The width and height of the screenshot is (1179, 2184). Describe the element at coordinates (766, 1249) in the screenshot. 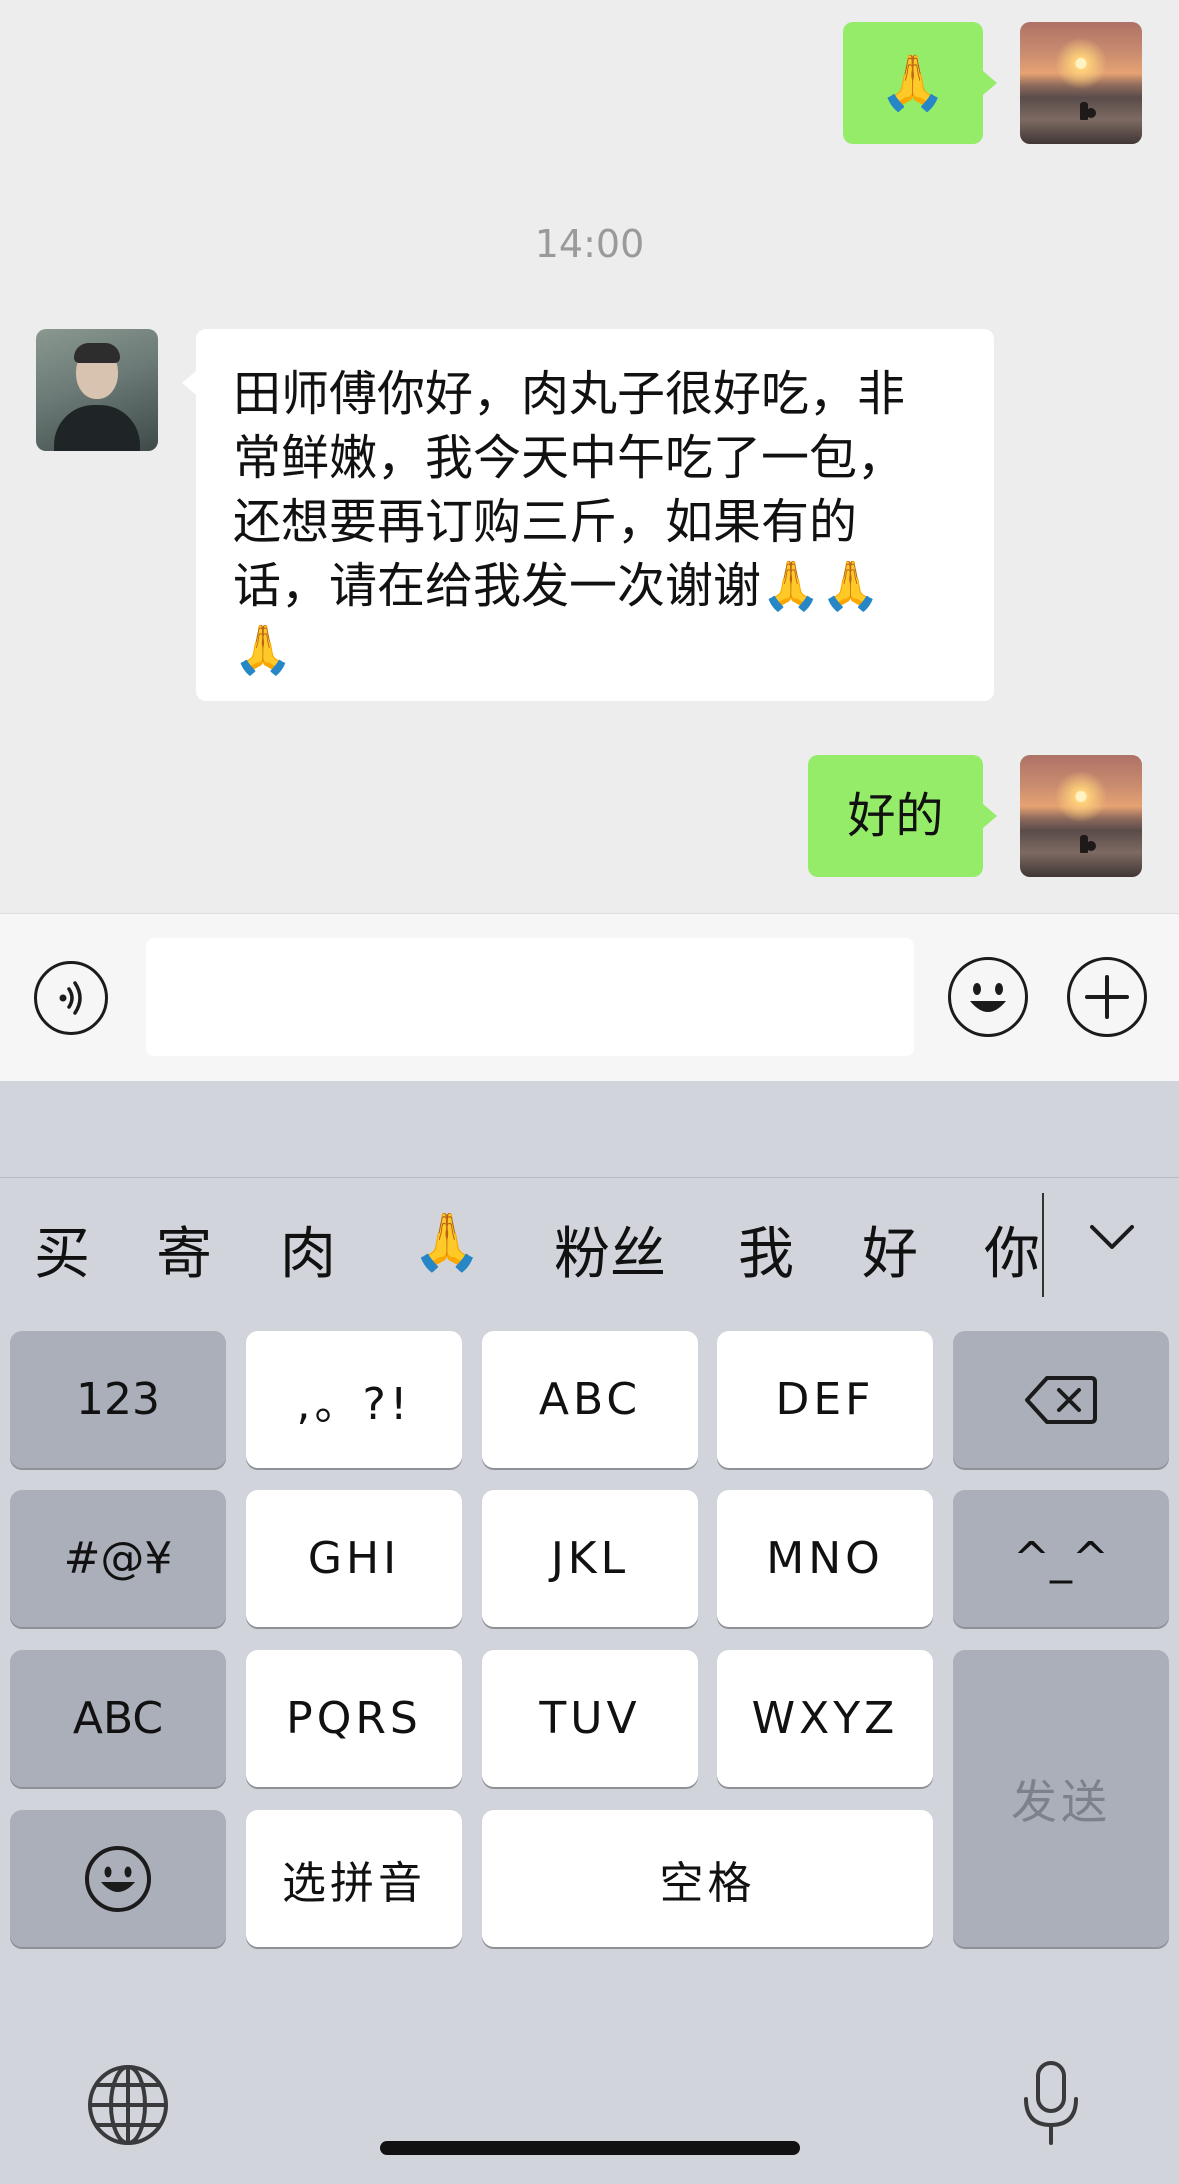

I see `candidate-word: 我` at that location.